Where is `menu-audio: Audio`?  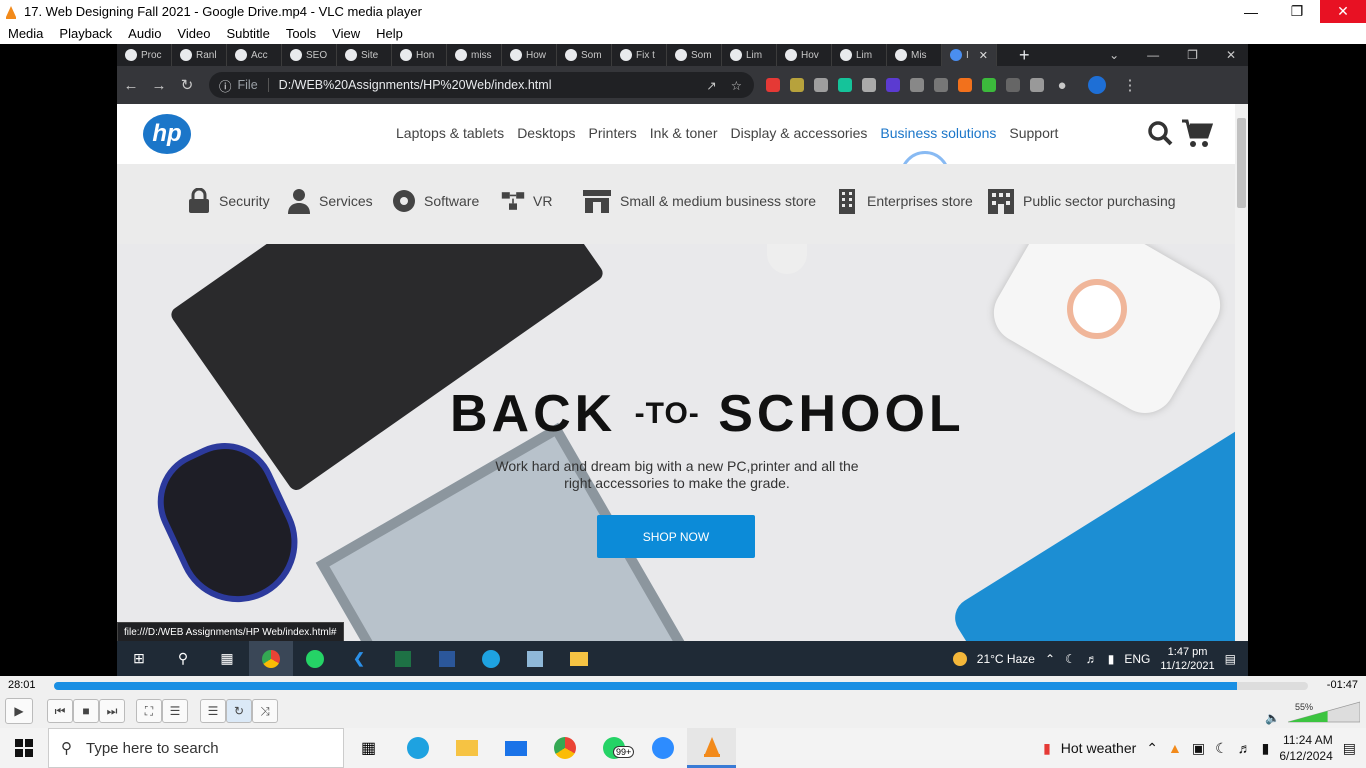 menu-audio: Audio is located at coordinates (144, 33).